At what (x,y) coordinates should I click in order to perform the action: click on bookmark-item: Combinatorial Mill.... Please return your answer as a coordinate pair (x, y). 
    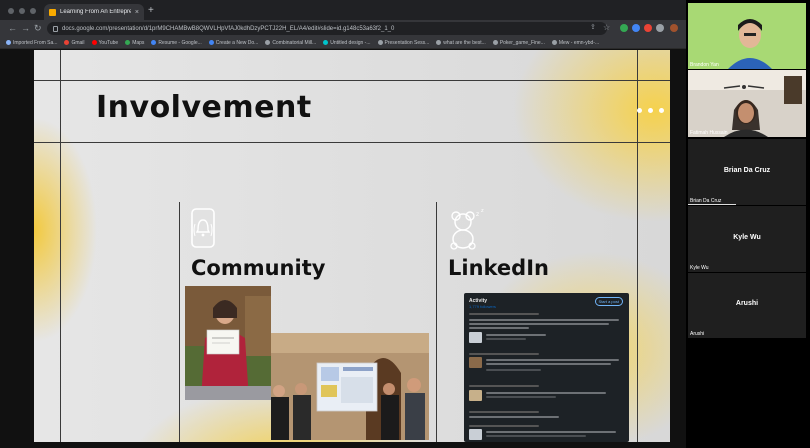
    Looking at the image, I should click on (290, 43).